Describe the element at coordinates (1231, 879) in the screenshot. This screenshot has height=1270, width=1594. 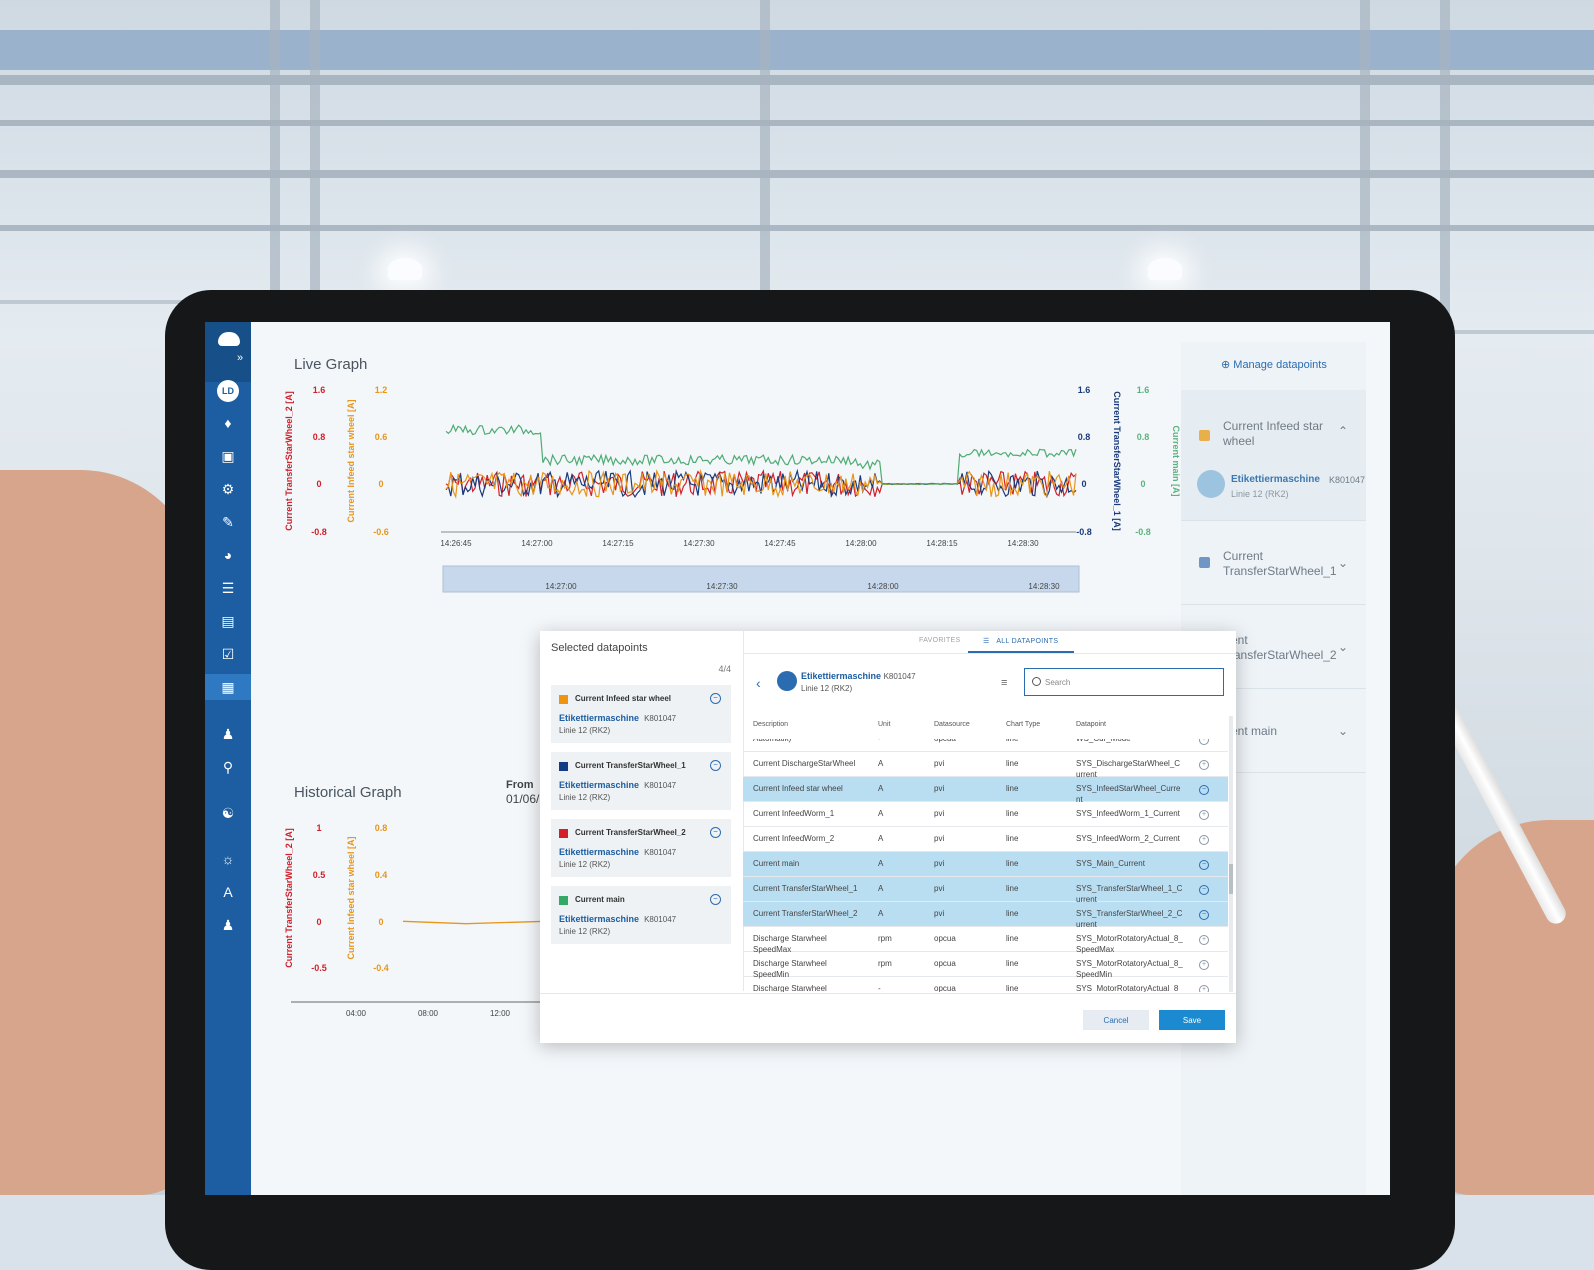
I see `scrollbar-thumb` at that location.